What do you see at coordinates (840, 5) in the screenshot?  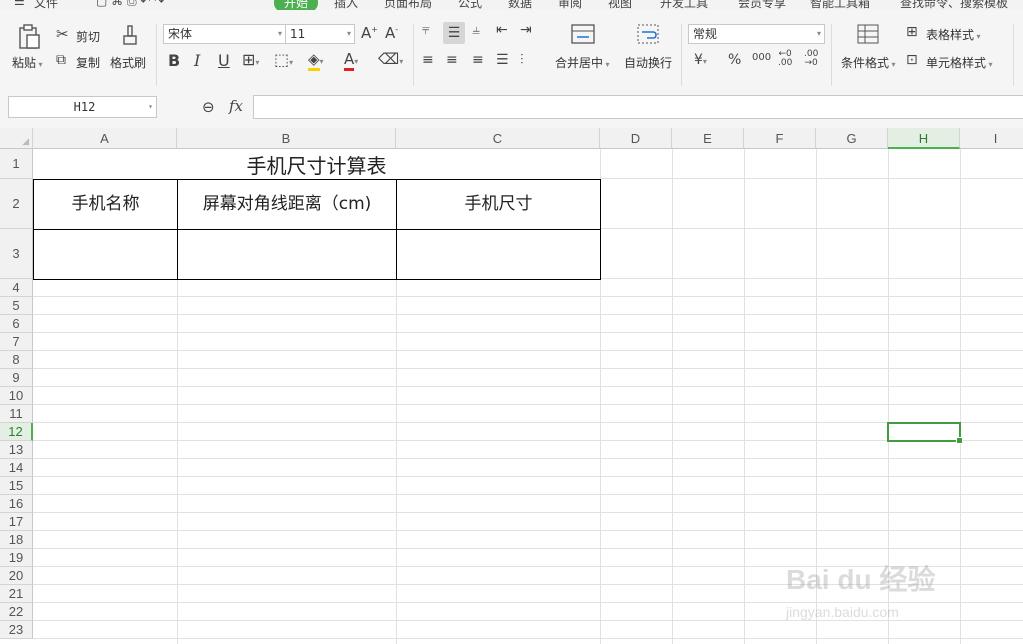 I see `tab-smart-tools: 智能工具箱` at bounding box center [840, 5].